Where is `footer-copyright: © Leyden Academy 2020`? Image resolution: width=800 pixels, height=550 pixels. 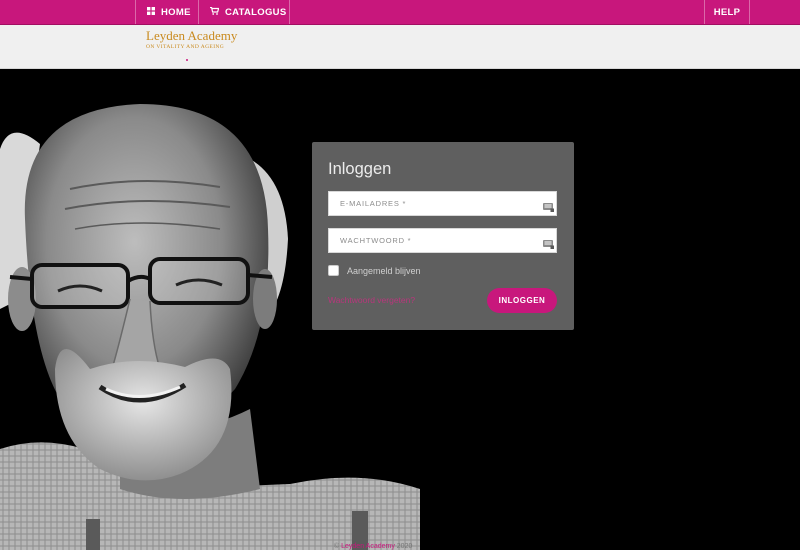
footer-copyright: © Leyden Academy 2020 is located at coordinates (373, 546).